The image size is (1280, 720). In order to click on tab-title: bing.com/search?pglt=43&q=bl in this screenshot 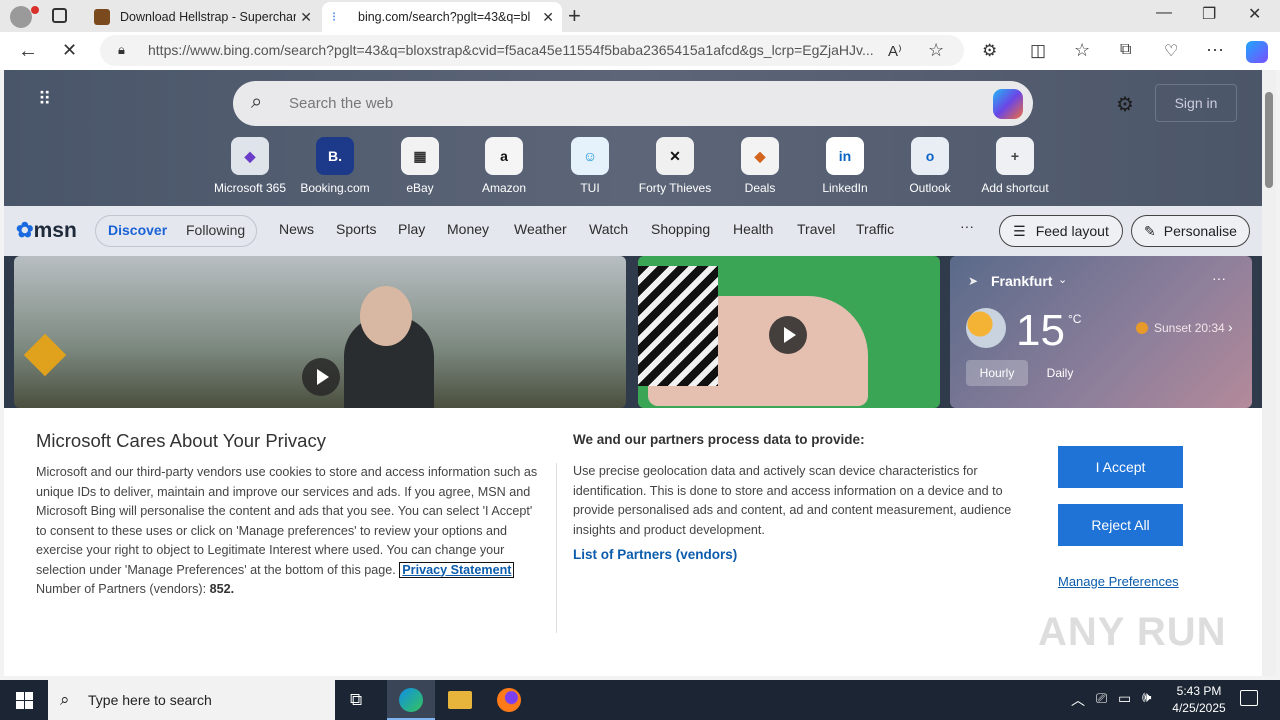, I will do `click(444, 17)`.